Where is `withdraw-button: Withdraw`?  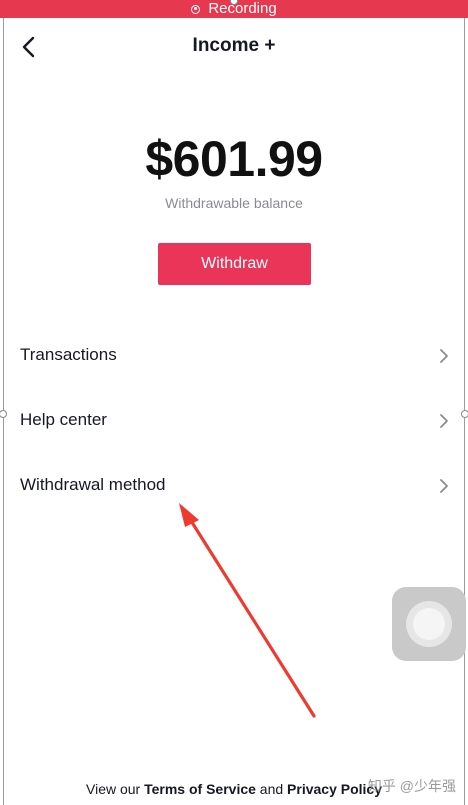
withdraw-button: Withdraw is located at coordinates (234, 264).